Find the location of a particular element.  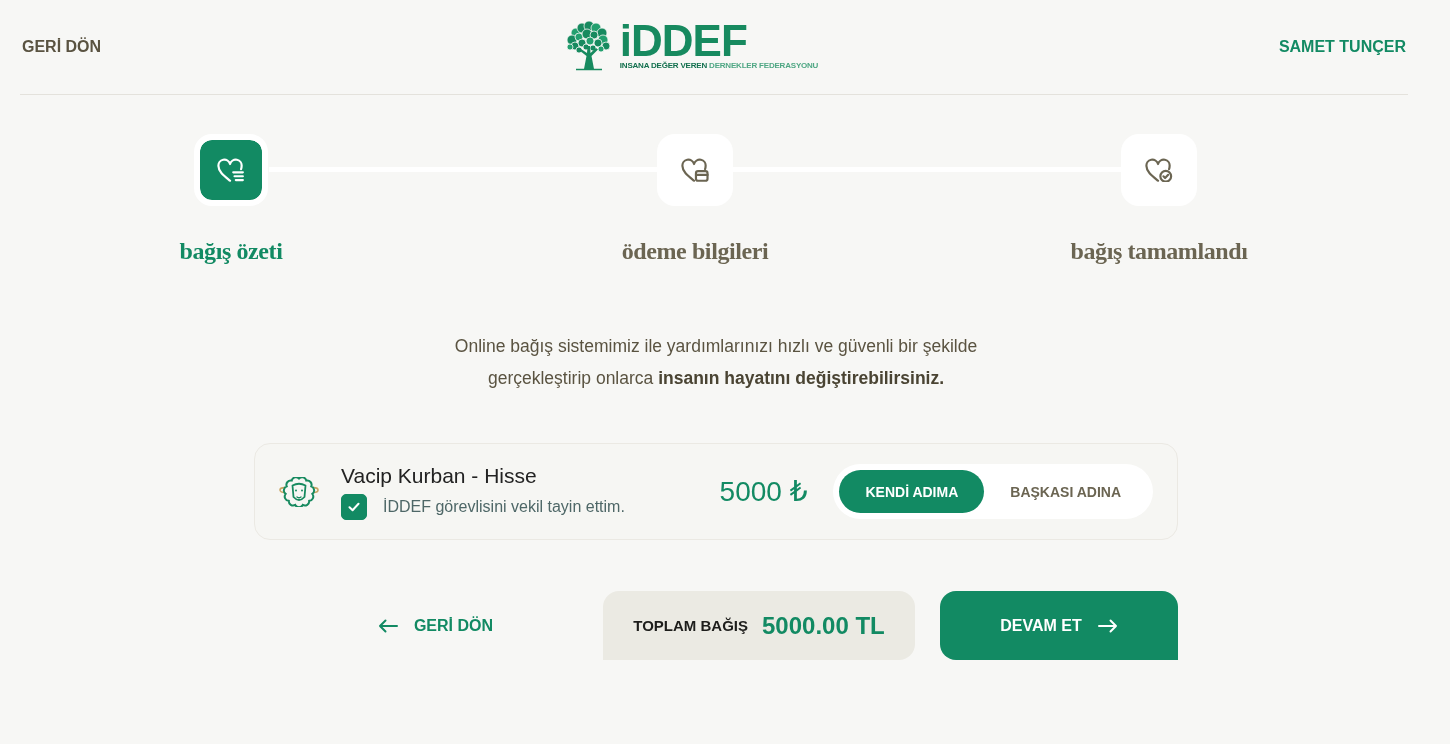

continue-button: DEVAM ET is located at coordinates (1059, 625).